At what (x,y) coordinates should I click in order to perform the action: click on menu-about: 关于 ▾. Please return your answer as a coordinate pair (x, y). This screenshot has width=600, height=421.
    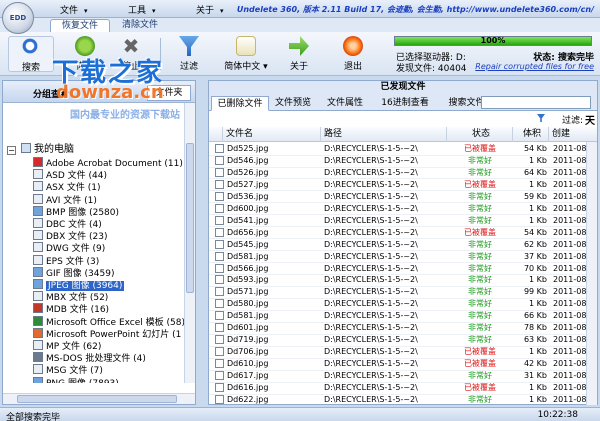
    Looking at the image, I should click on (210, 9).